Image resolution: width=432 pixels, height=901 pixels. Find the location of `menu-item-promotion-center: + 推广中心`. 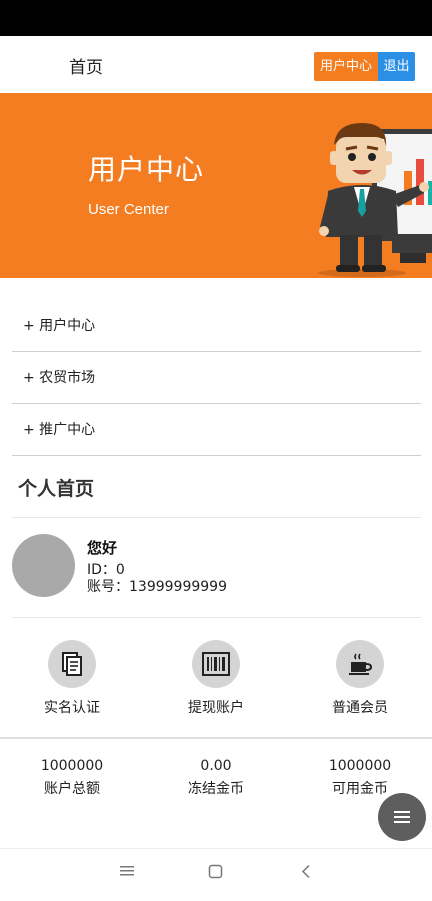

menu-item-promotion-center: + 推广中心 is located at coordinates (216, 430).